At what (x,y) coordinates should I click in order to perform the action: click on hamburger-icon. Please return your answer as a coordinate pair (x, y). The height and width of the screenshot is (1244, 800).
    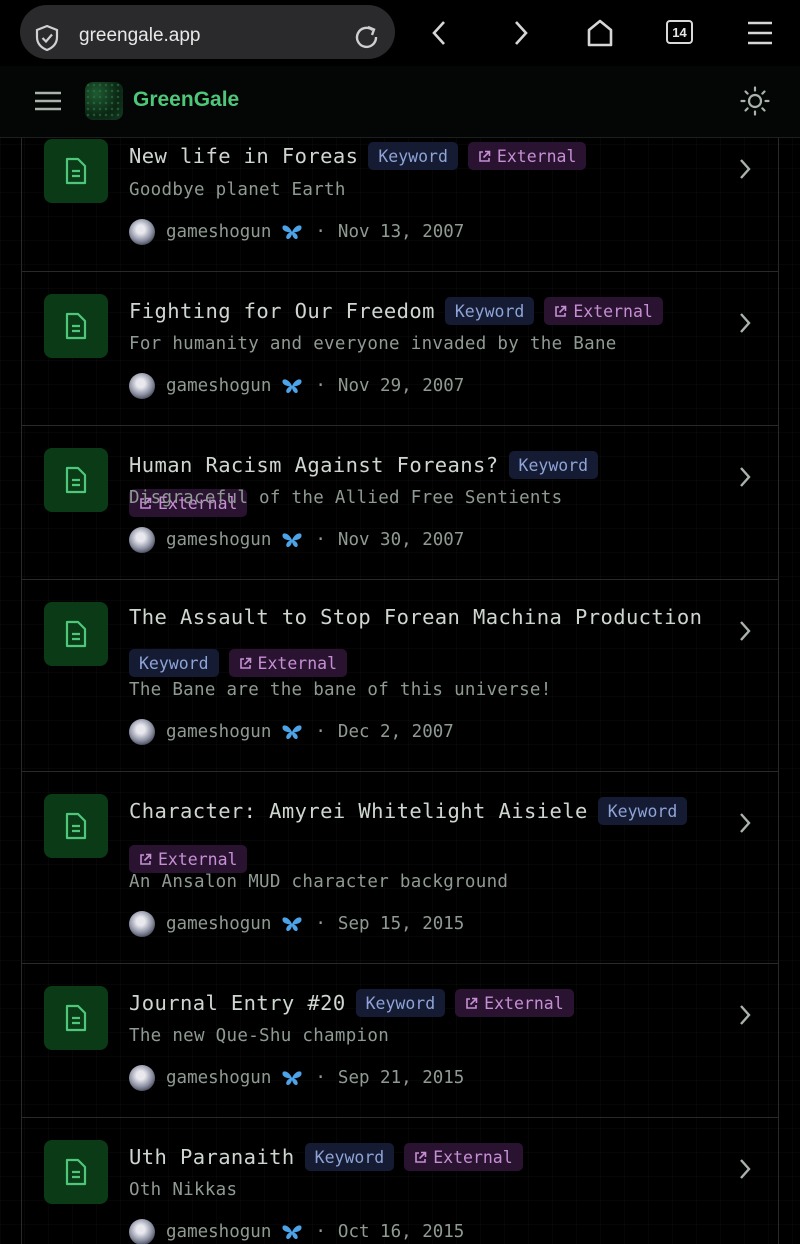
    Looking at the image, I should click on (48, 101).